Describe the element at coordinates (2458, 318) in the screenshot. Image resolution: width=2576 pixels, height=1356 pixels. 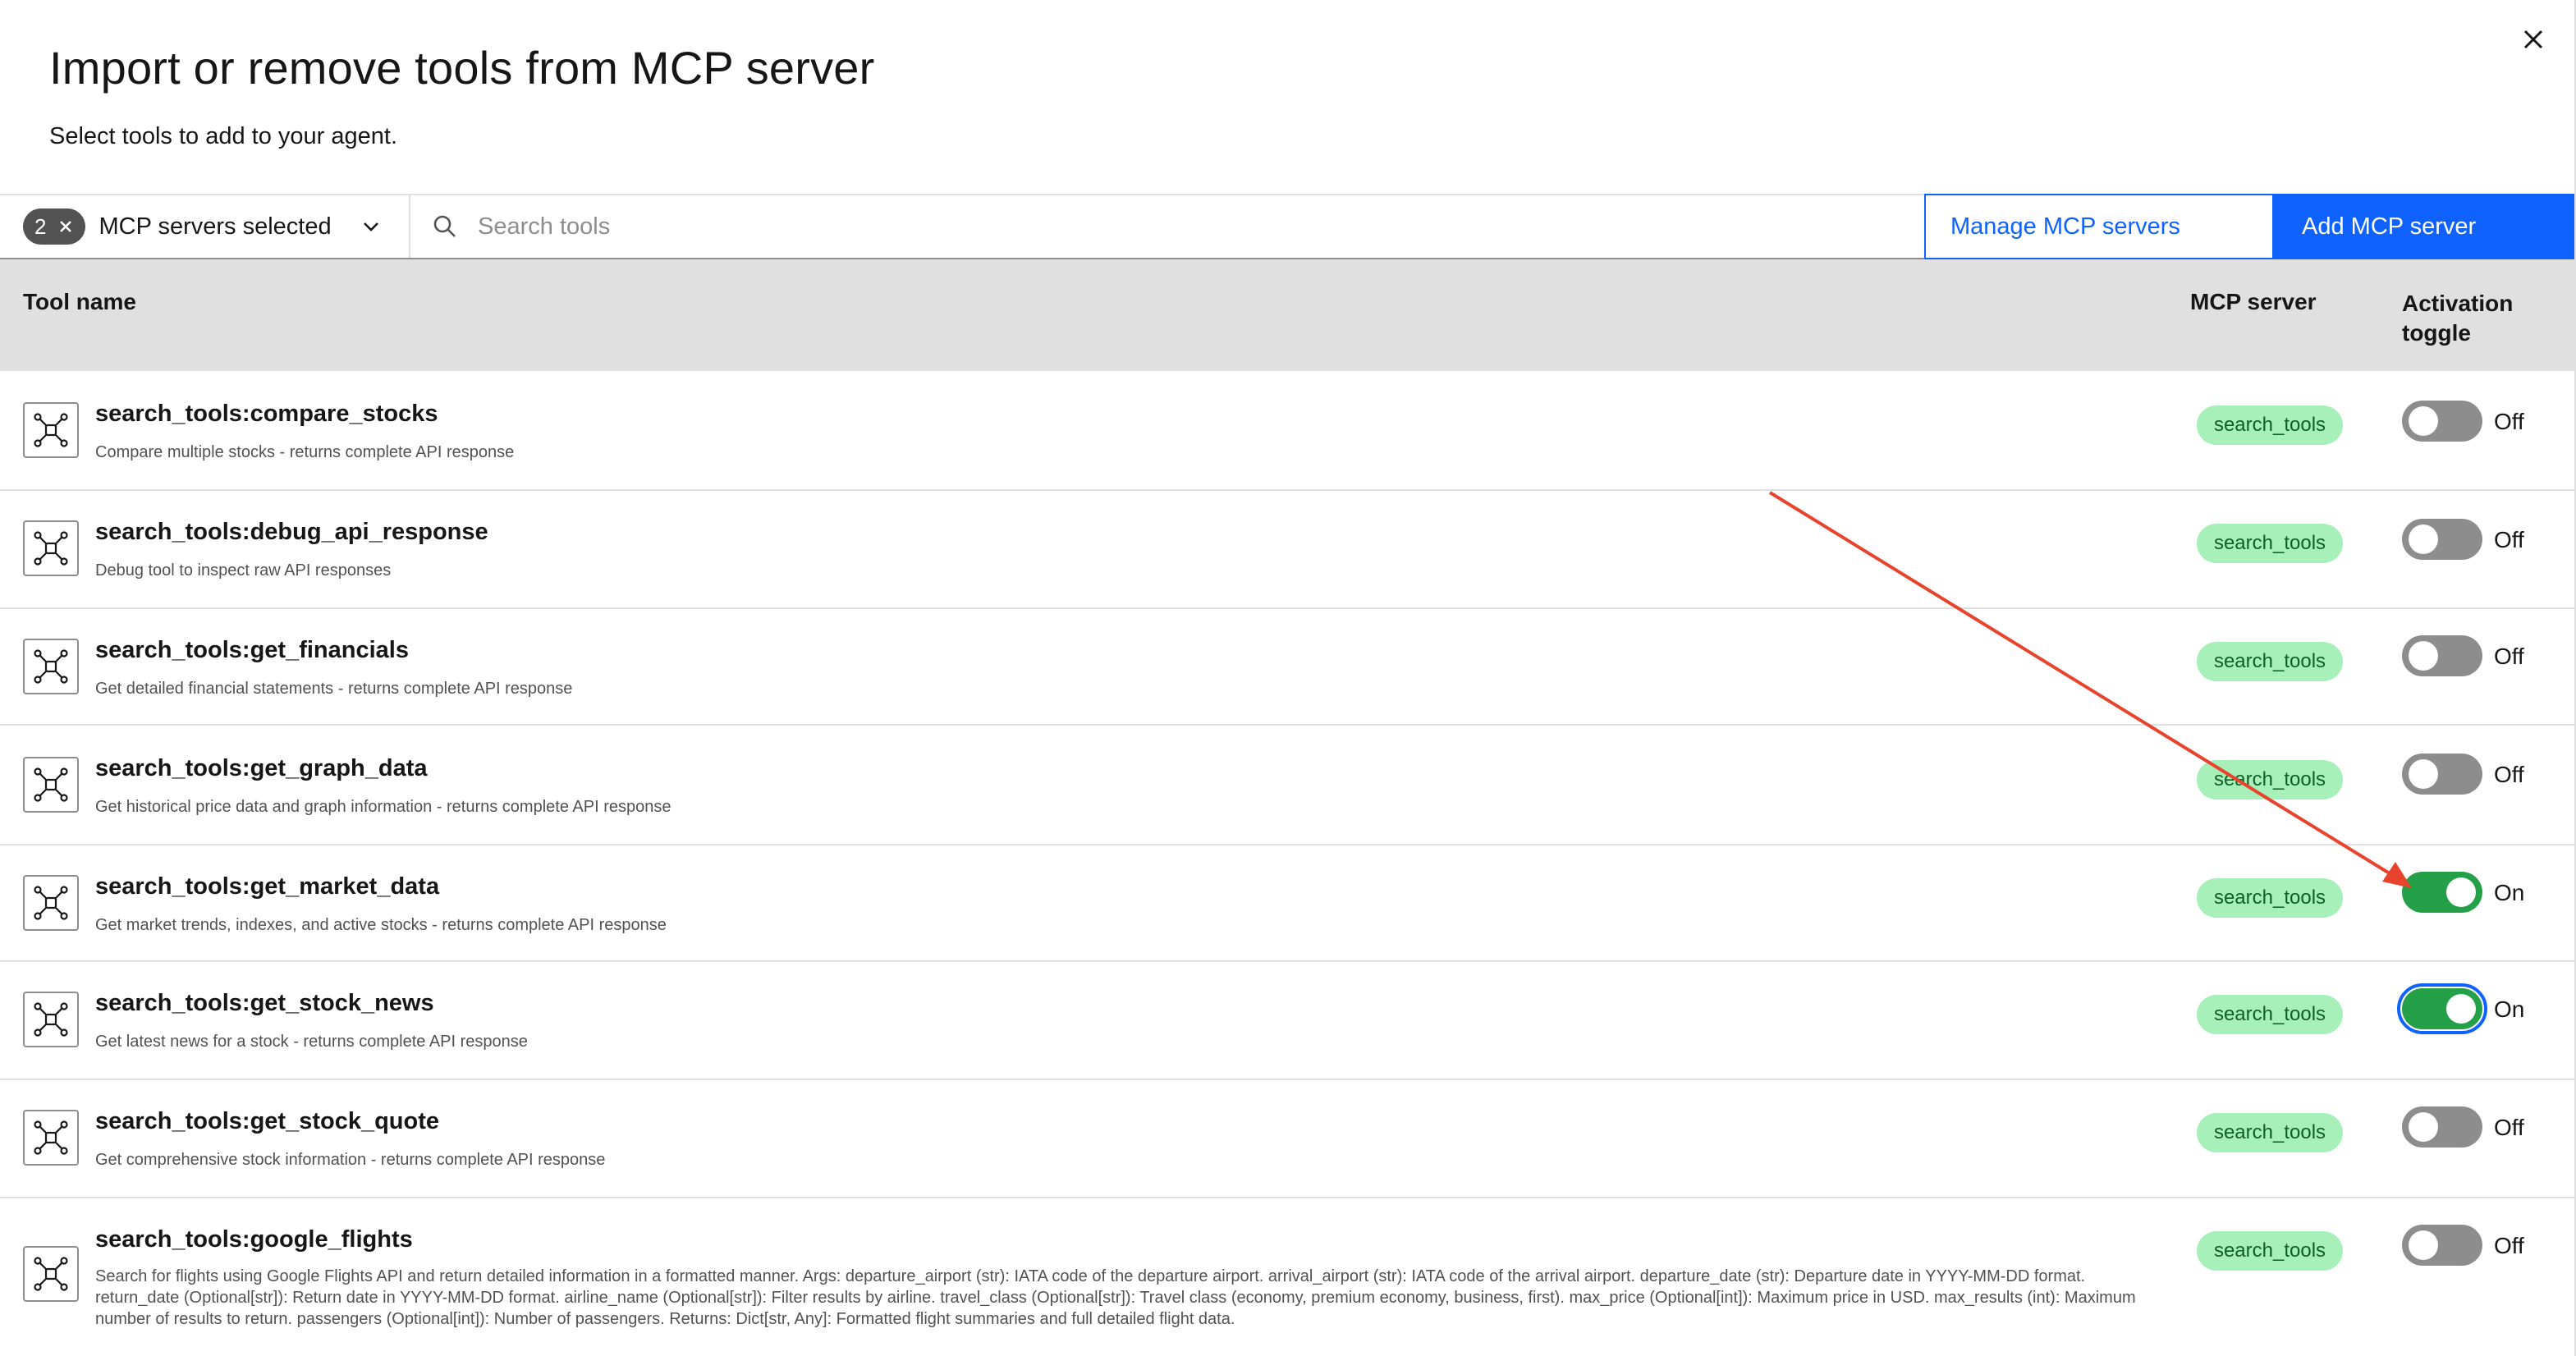
I see `header-activation-toggle: Activation toggle` at that location.